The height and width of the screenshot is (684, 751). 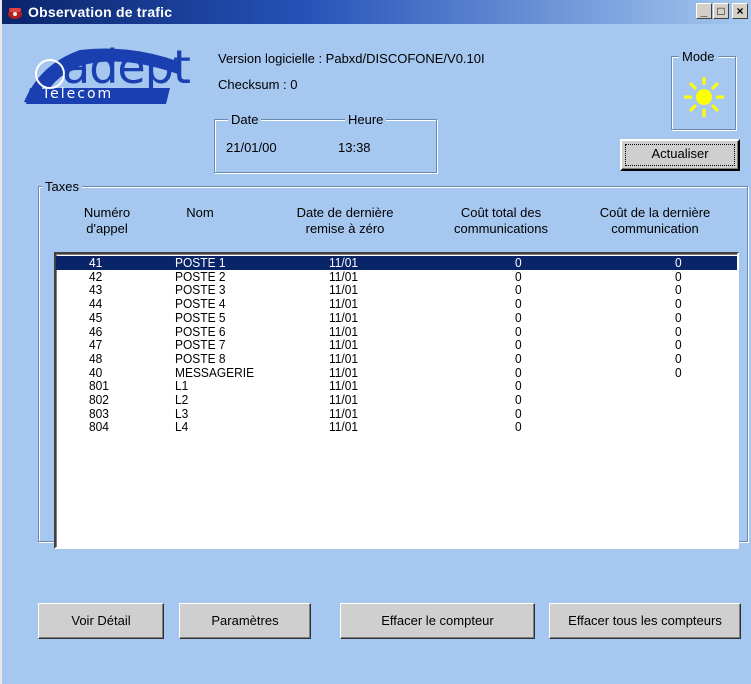 What do you see at coordinates (396, 303) in the screenshot?
I see `table-row: 44 POSTE 4 11/01 0 0` at bounding box center [396, 303].